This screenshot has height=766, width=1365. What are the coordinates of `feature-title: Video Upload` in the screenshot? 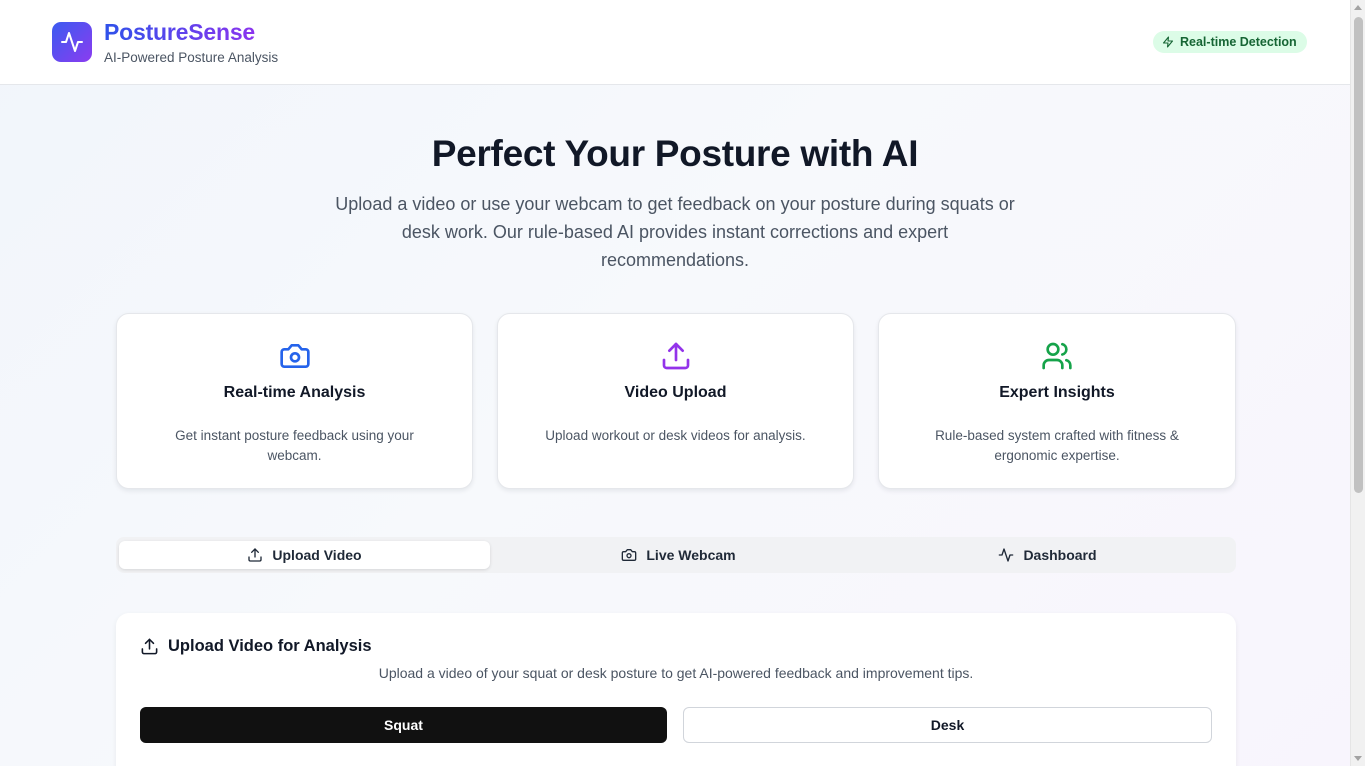 It's located at (675, 392).